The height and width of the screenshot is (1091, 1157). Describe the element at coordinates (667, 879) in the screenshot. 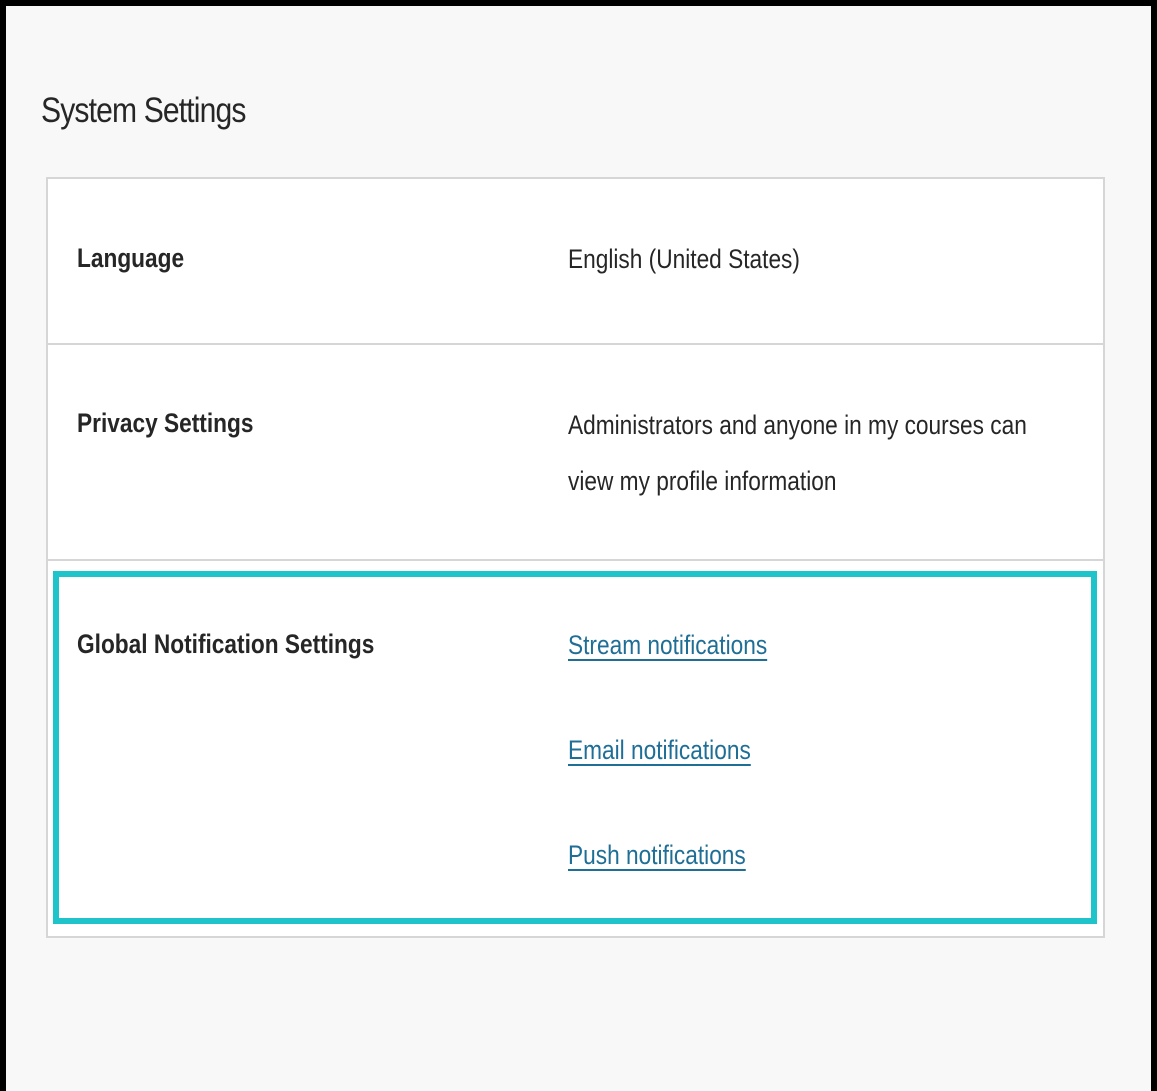

I see `push-notifications-link: Push notifications` at that location.